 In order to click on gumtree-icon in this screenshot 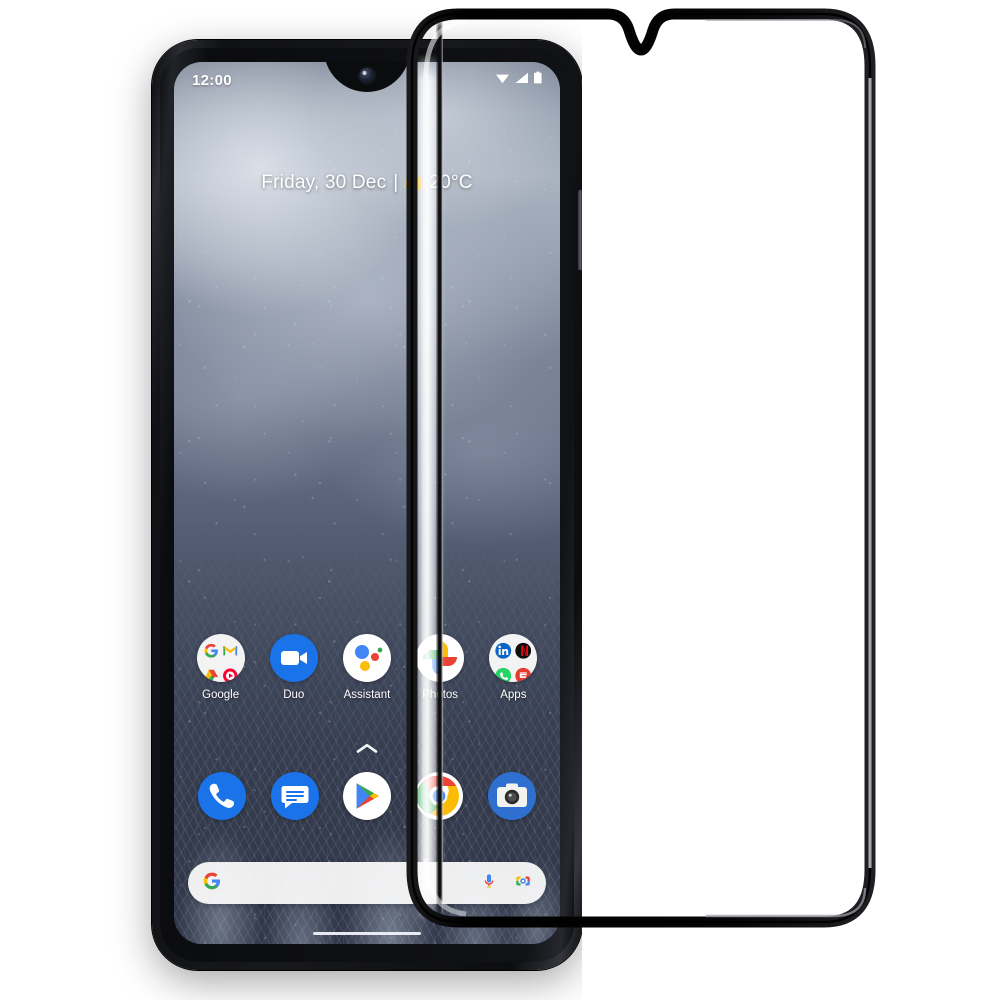, I will do `click(523, 673)`.